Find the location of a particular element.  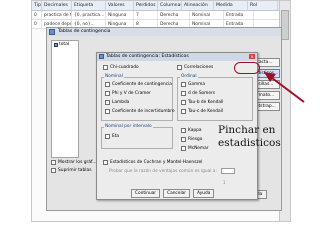

dialog-button-row: Continuar Cancelar Ayuda is located at coordinates (173, 193).